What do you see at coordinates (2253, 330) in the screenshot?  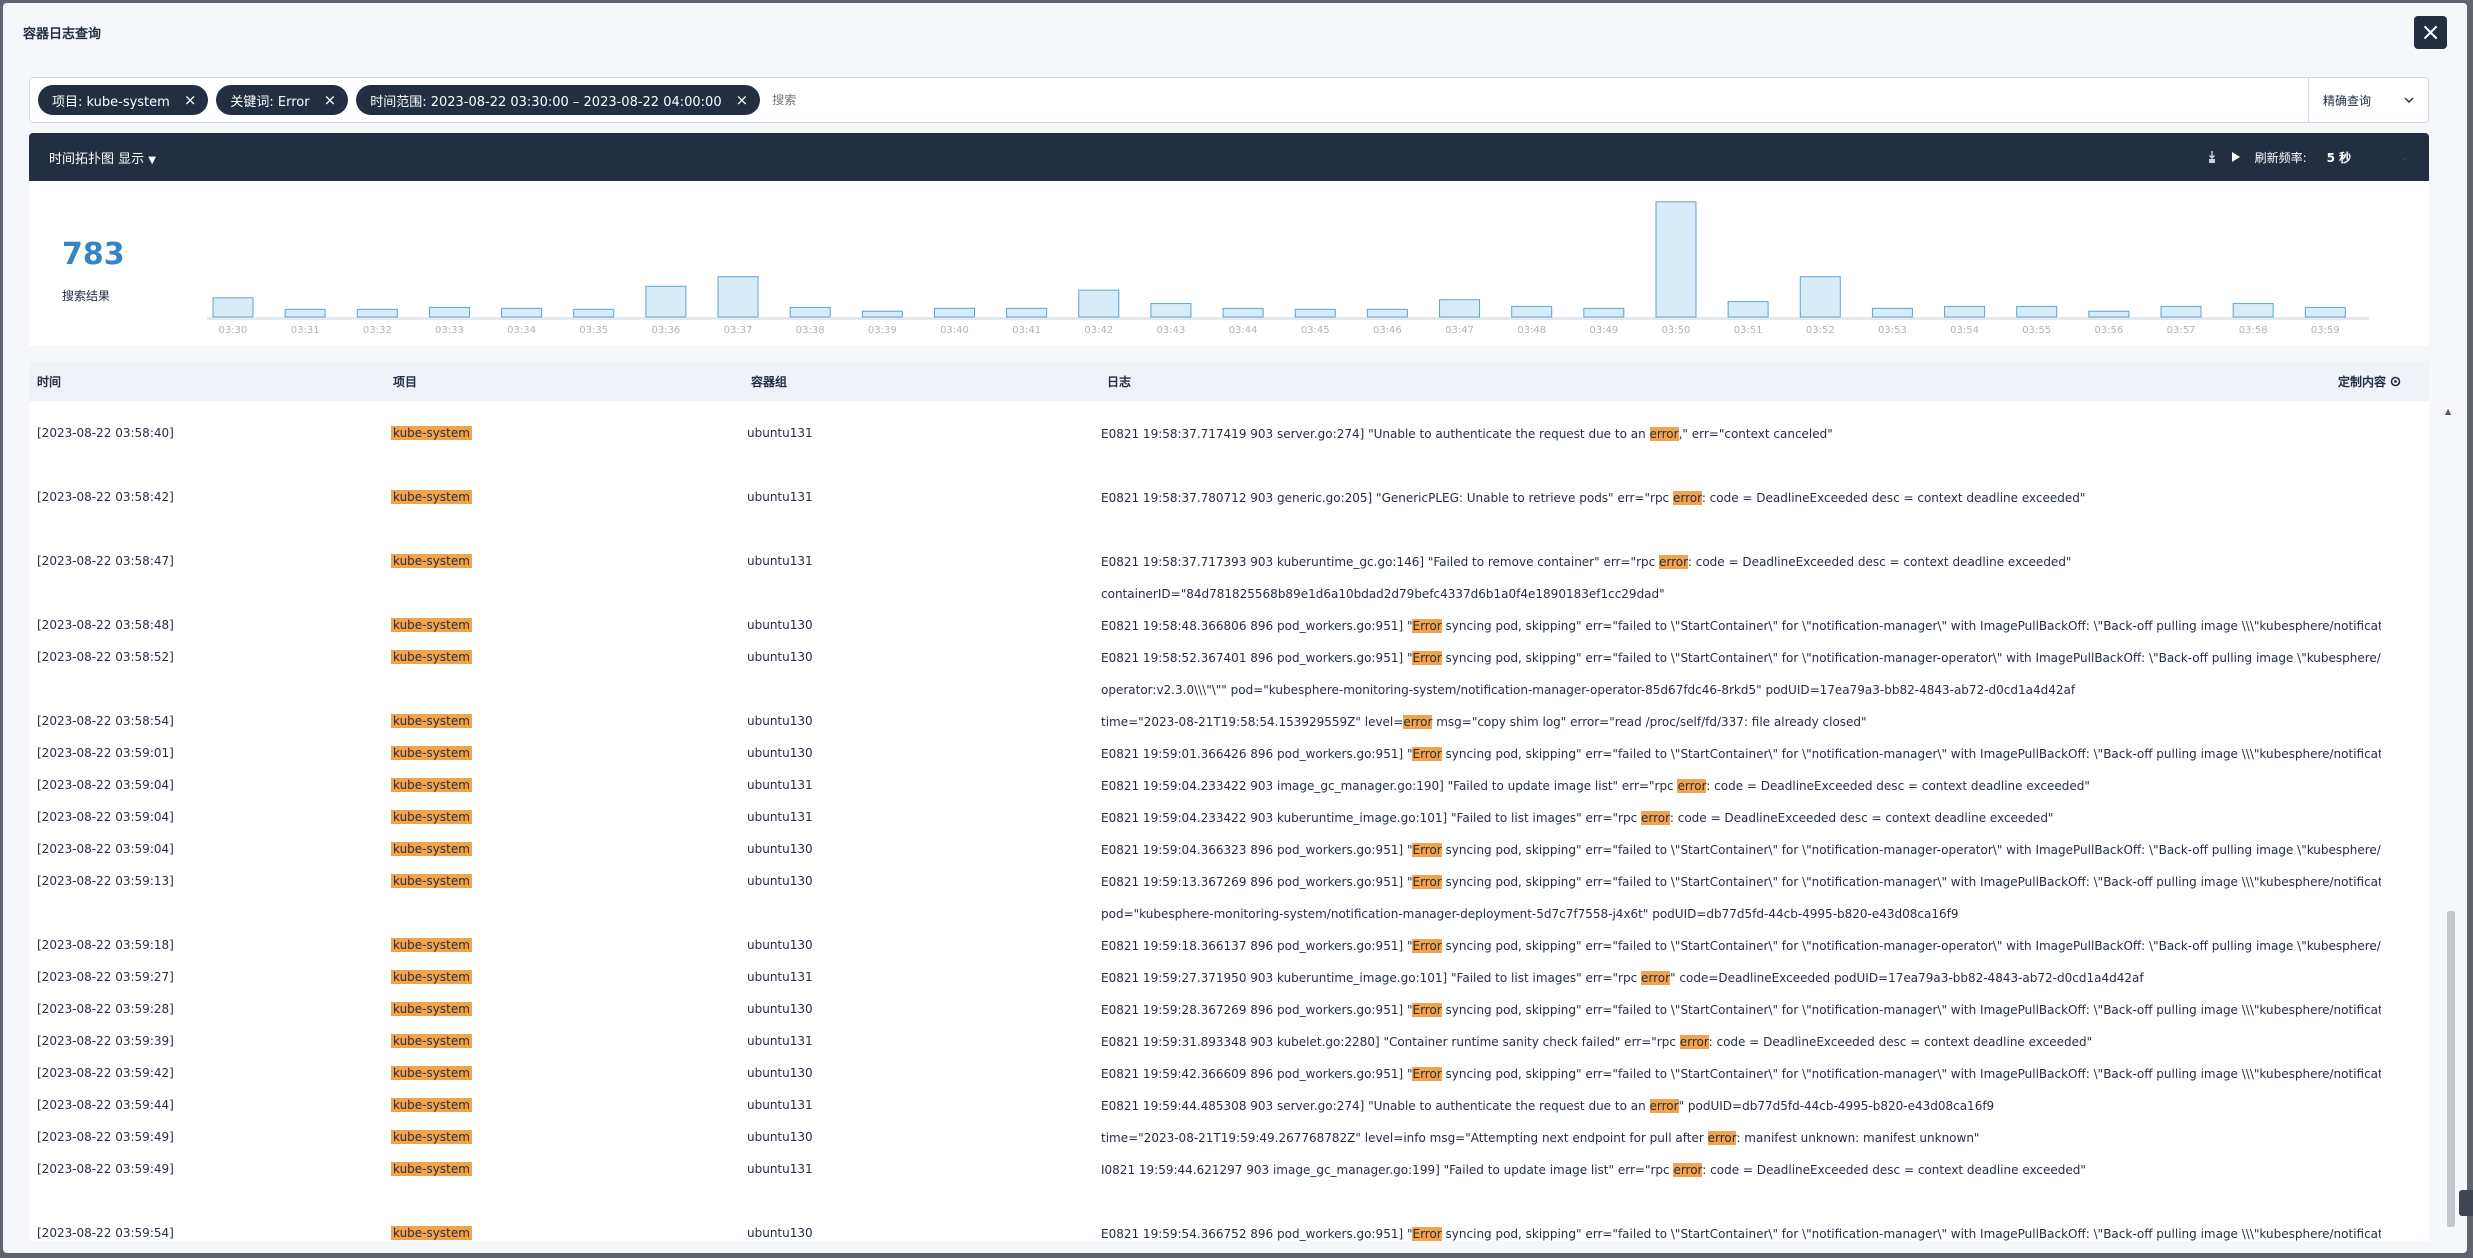 I see `histogram-tick-label: 03:58` at bounding box center [2253, 330].